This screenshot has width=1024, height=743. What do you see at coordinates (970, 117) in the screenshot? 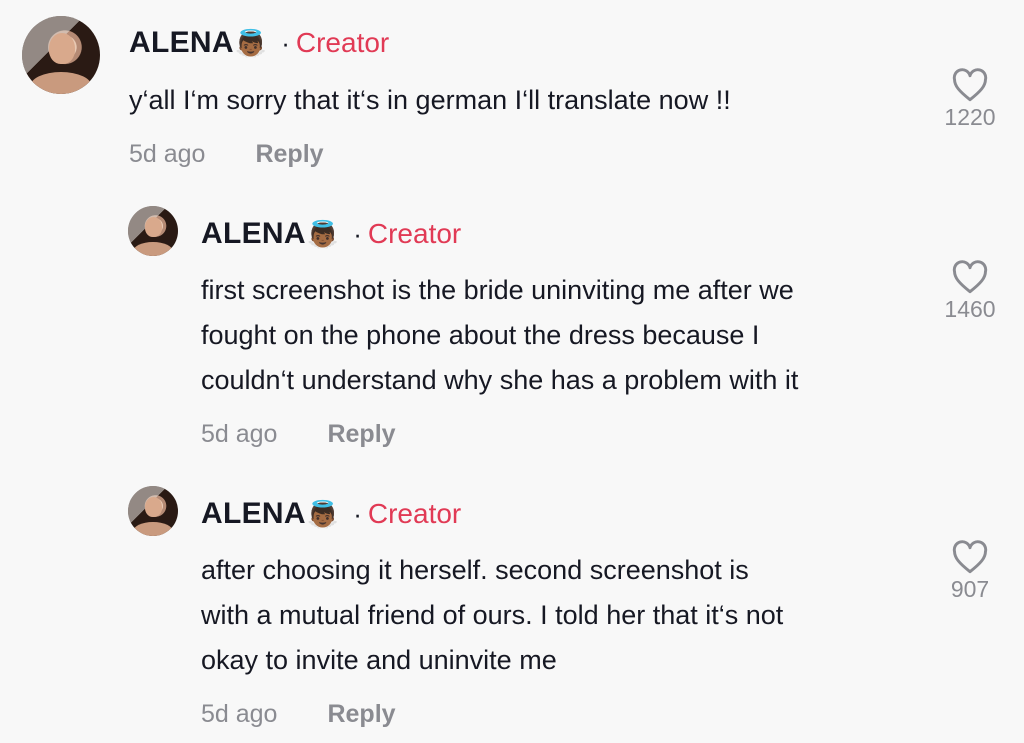
I see `like-count: 1220` at bounding box center [970, 117].